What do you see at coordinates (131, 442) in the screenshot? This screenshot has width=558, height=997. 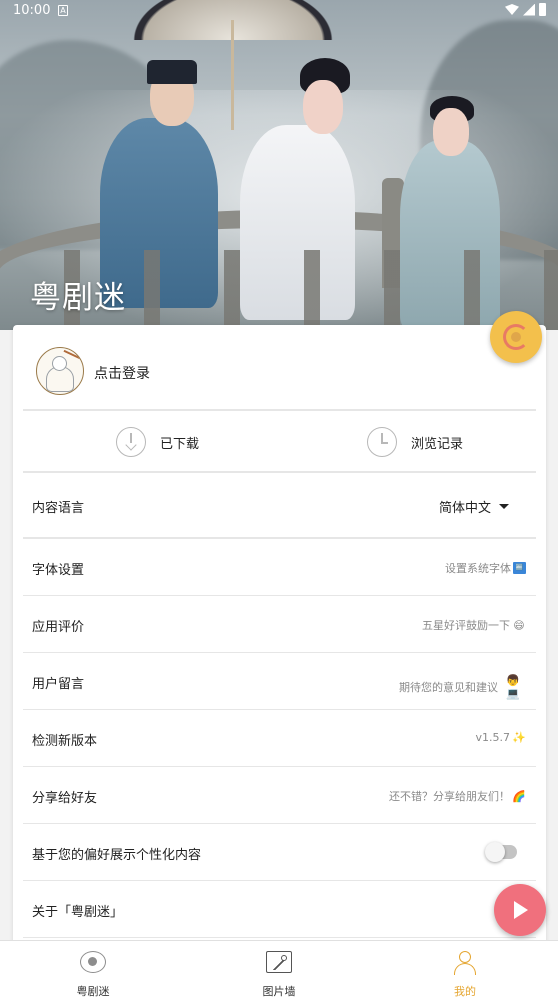 I see `download-clock-icon` at bounding box center [131, 442].